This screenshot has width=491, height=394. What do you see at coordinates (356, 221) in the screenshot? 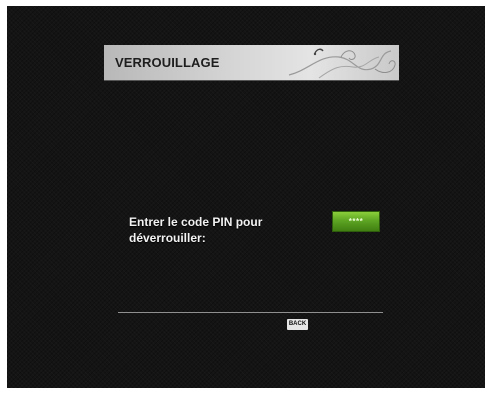
I see `pin-input: ****` at bounding box center [356, 221].